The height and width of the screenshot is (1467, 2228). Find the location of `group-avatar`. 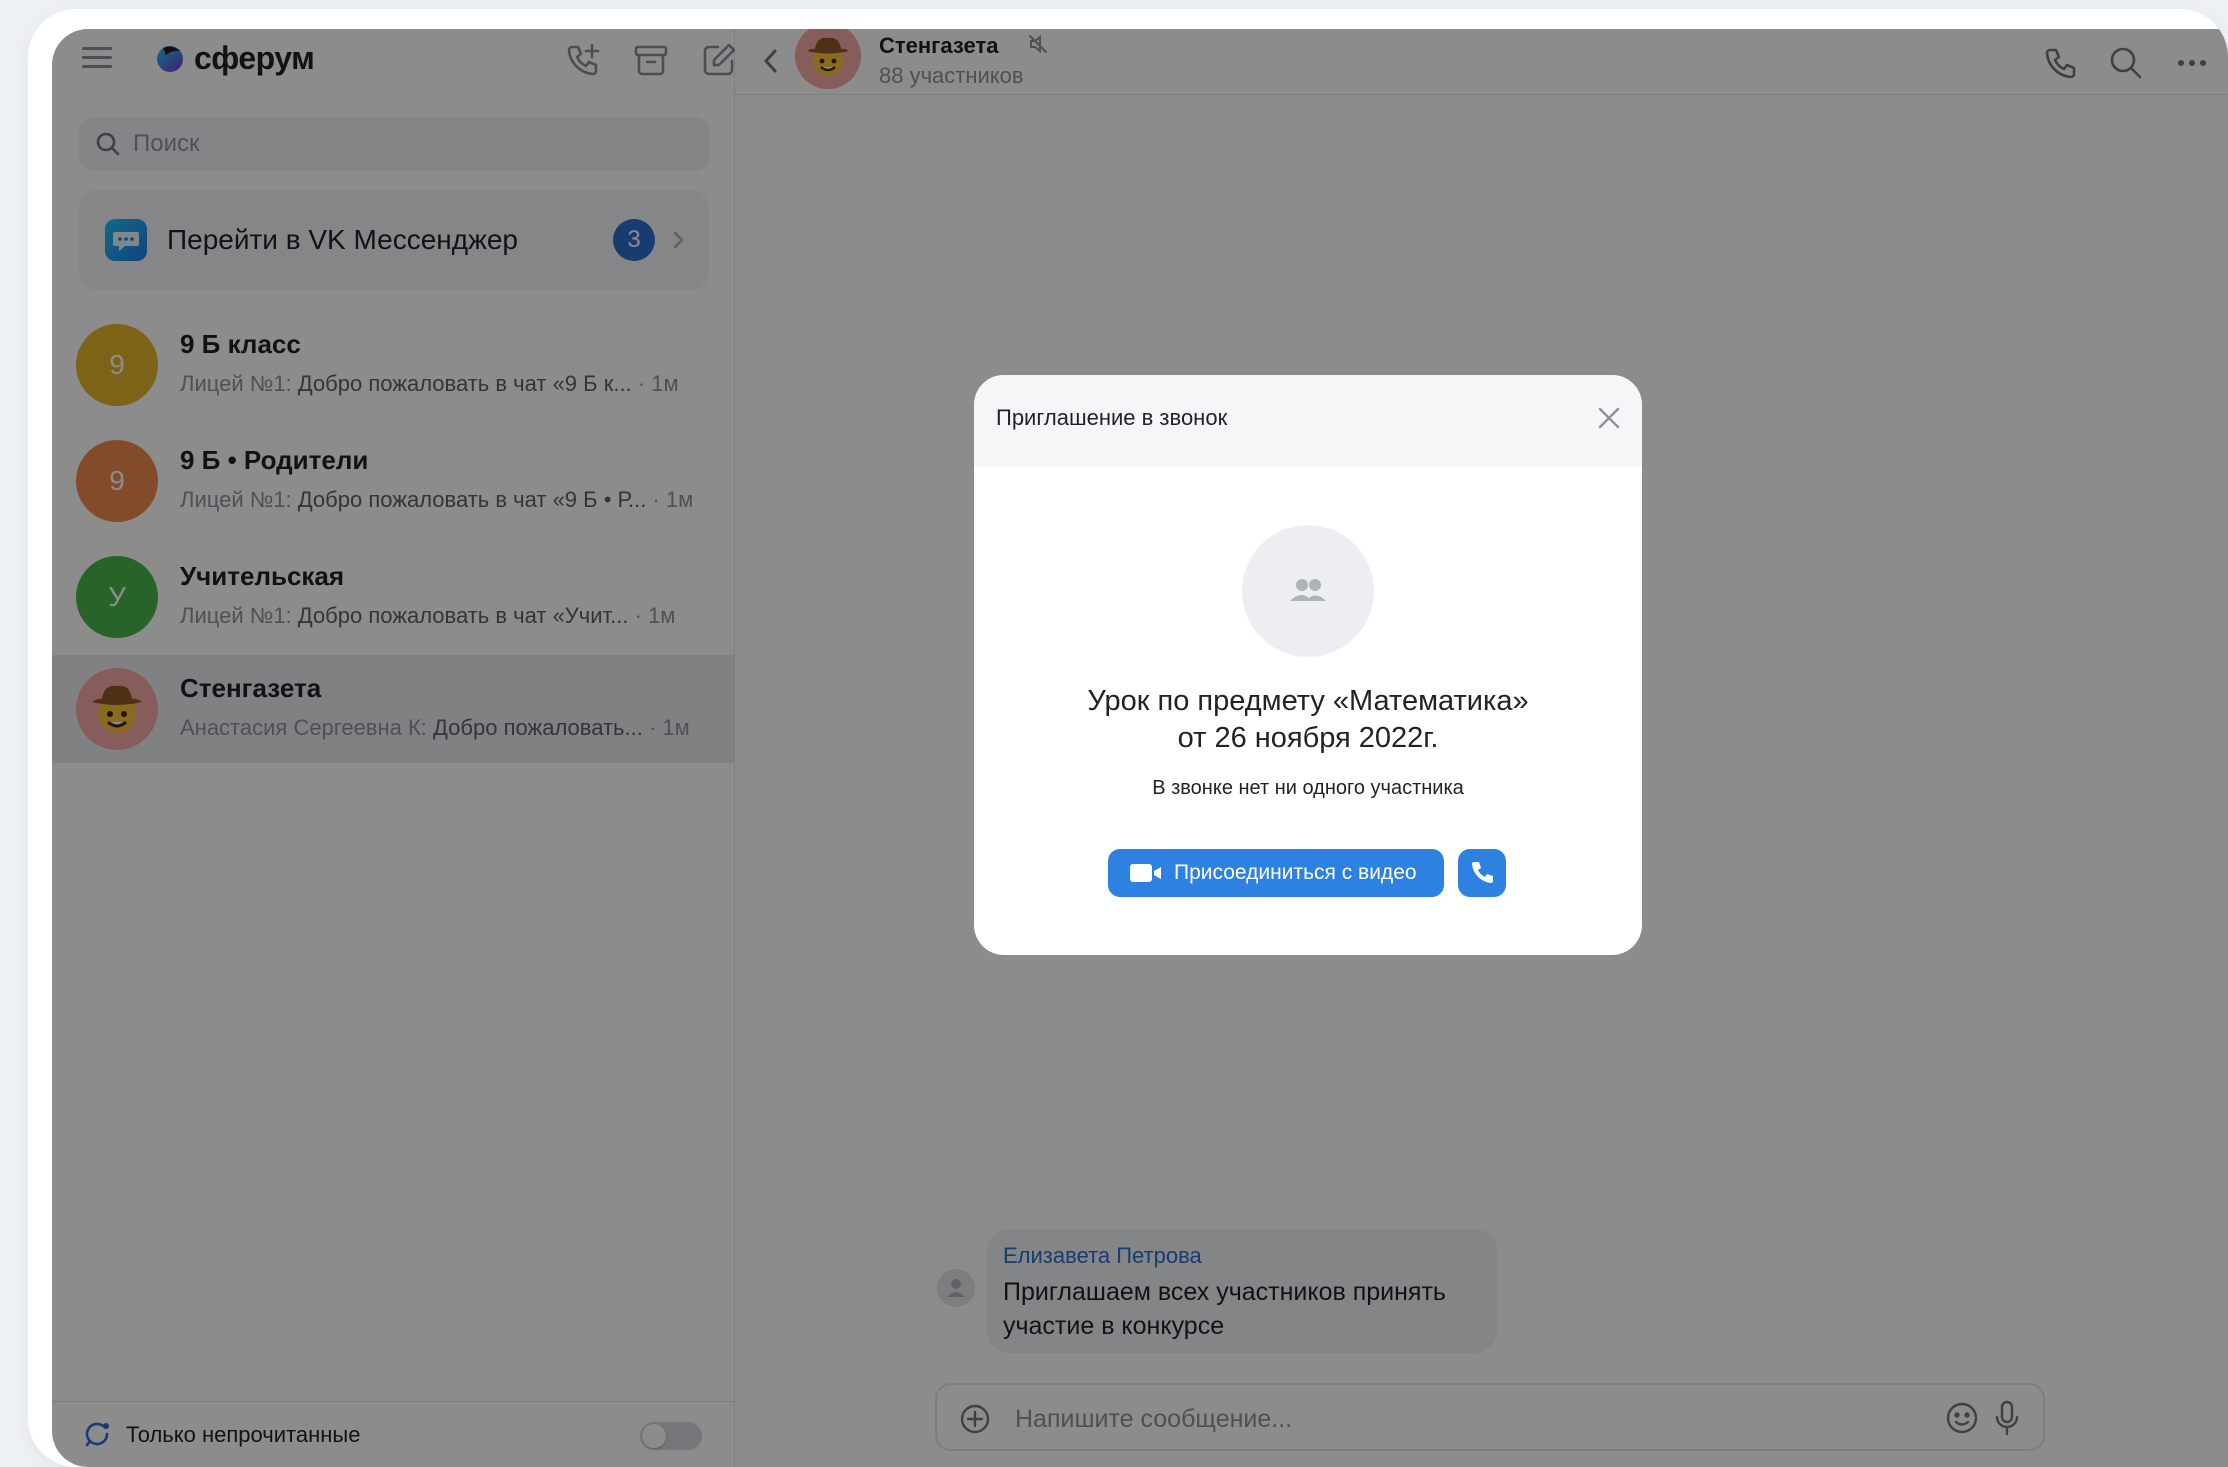

group-avatar is located at coordinates (1308, 591).